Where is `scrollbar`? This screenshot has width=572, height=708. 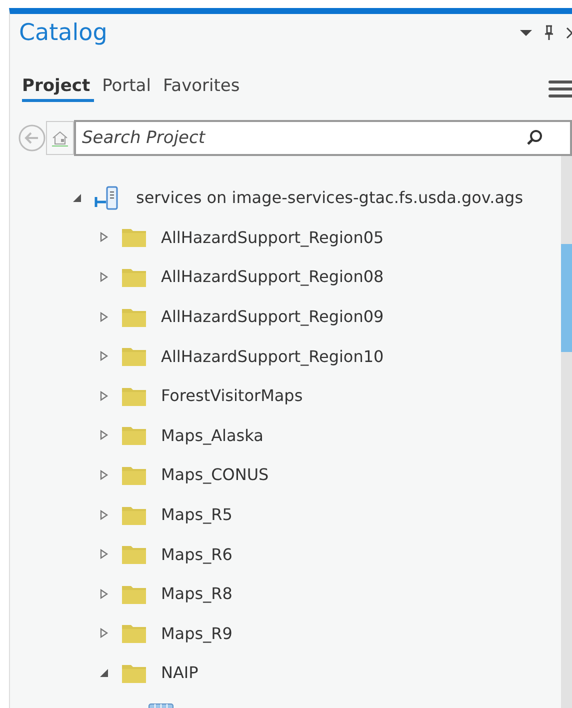
scrollbar is located at coordinates (566, 432).